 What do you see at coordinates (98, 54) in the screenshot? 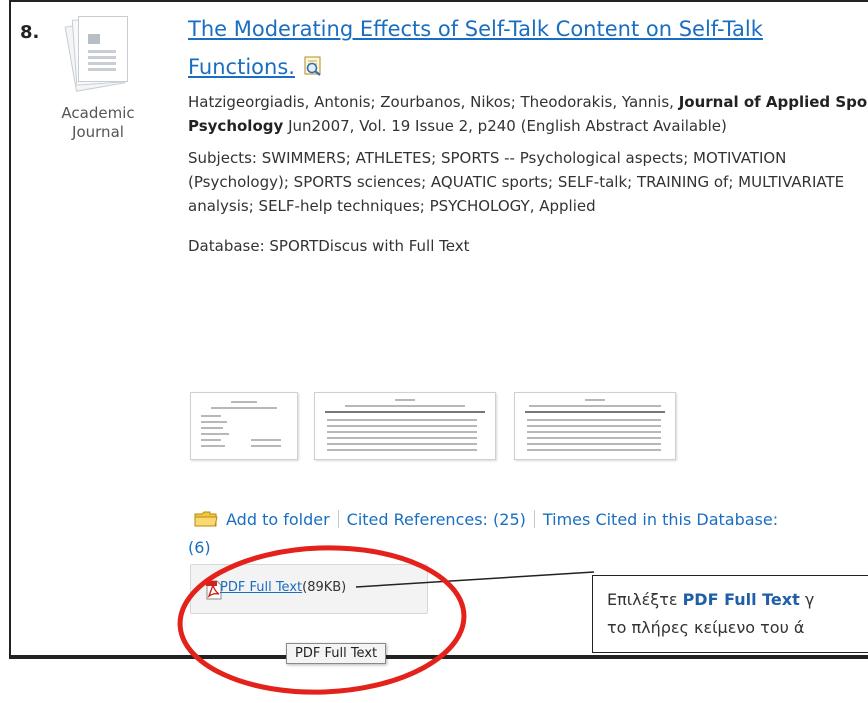
I see `journal-icon` at bounding box center [98, 54].